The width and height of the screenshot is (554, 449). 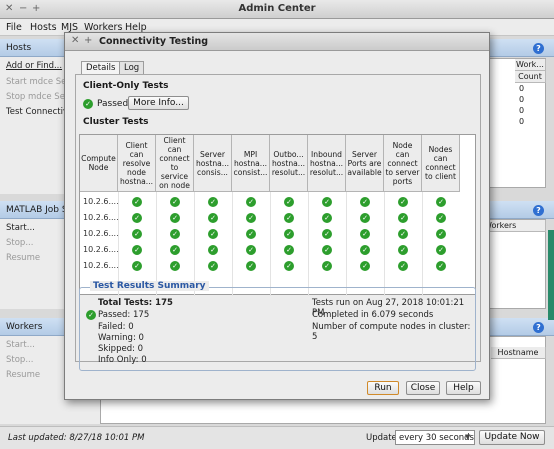 What do you see at coordinates (37, 97) in the screenshot?
I see `stop-mdce-link: Stop mdce Ser` at bounding box center [37, 97].